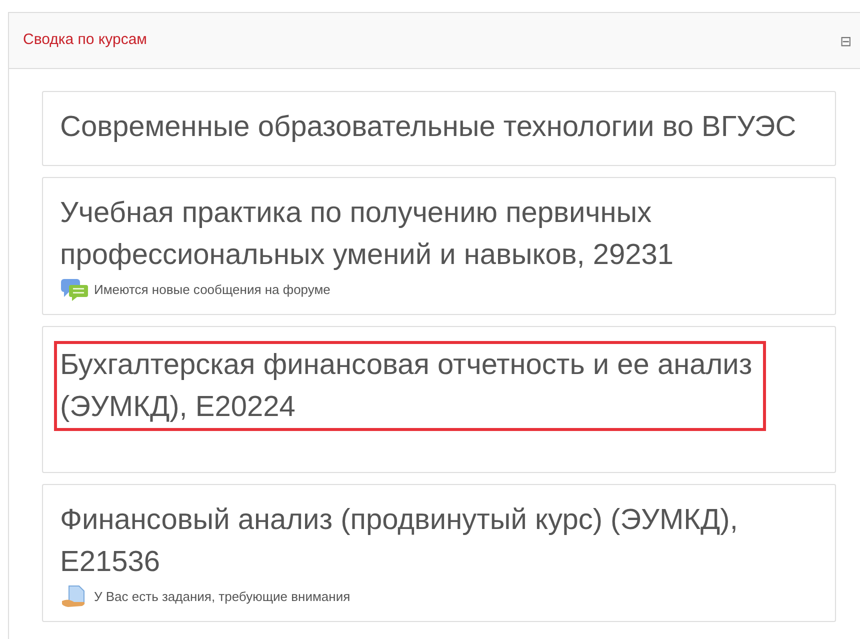 This screenshot has height=639, width=860. Describe the element at coordinates (846, 41) in the screenshot. I see `collapse-button: ⊟` at that location.